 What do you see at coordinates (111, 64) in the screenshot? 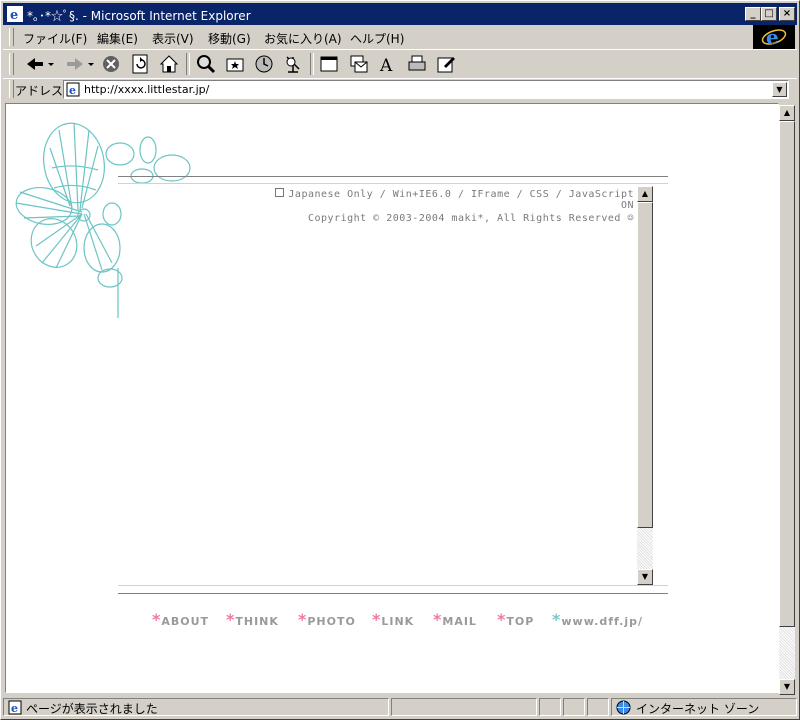
I see `stop-icon` at bounding box center [111, 64].